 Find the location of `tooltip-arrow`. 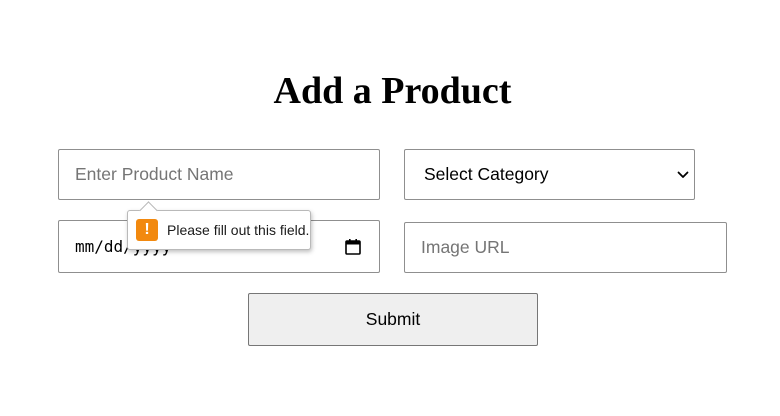

tooltip-arrow is located at coordinates (148, 210).